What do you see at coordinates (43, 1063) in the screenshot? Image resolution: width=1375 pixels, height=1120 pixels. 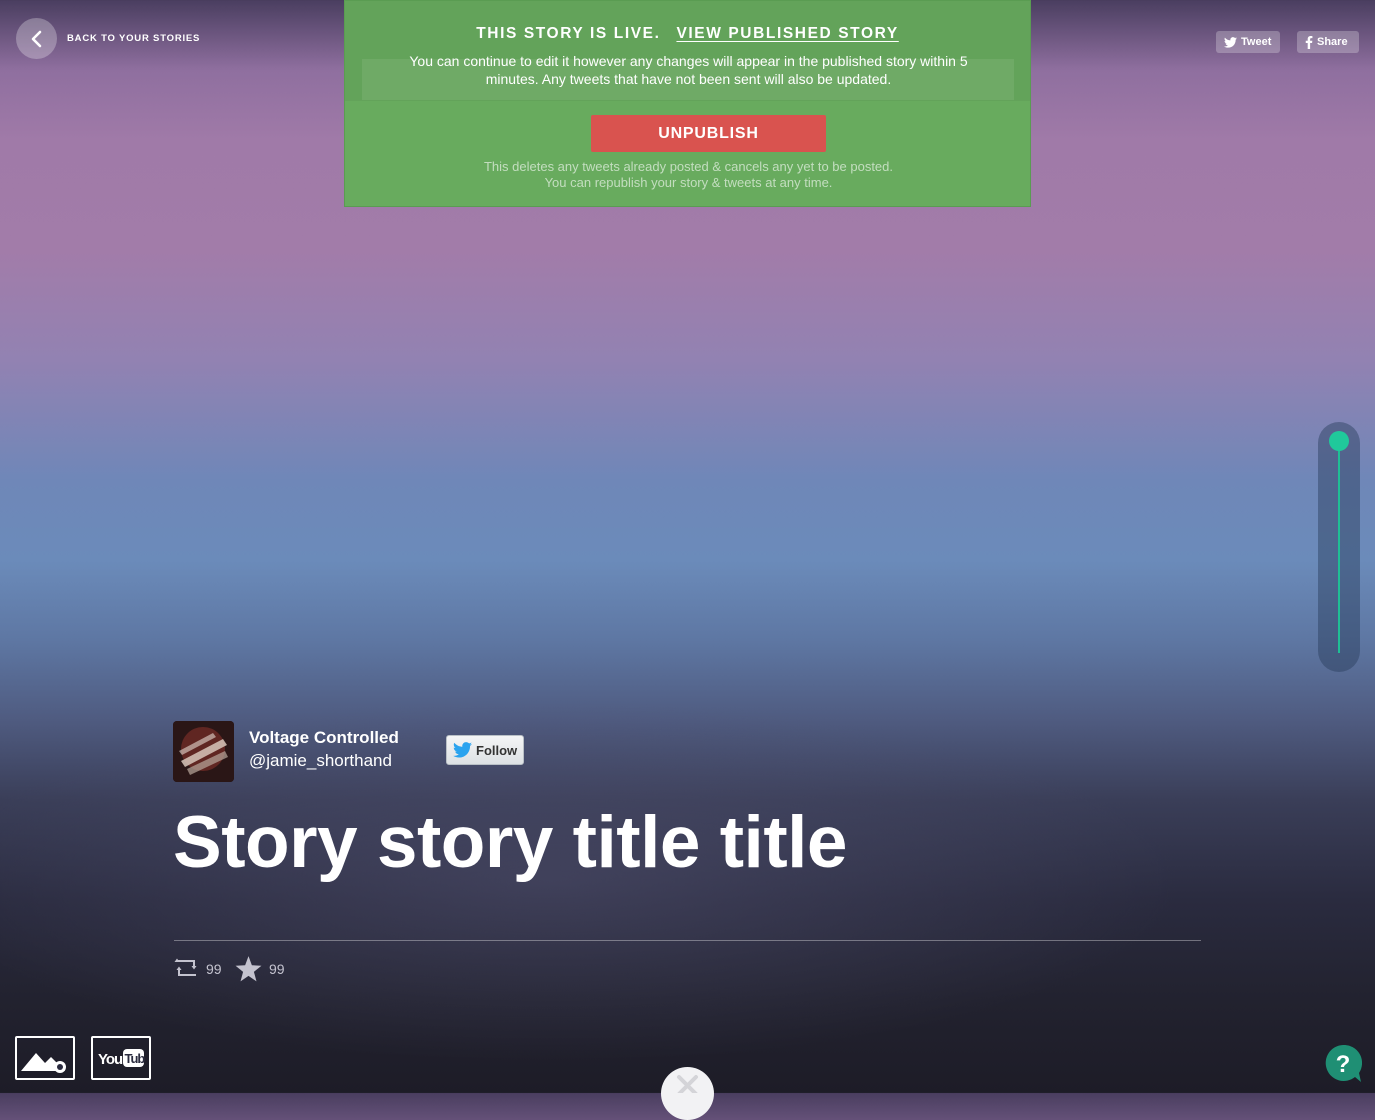 I see `mountain-image-icon` at bounding box center [43, 1063].